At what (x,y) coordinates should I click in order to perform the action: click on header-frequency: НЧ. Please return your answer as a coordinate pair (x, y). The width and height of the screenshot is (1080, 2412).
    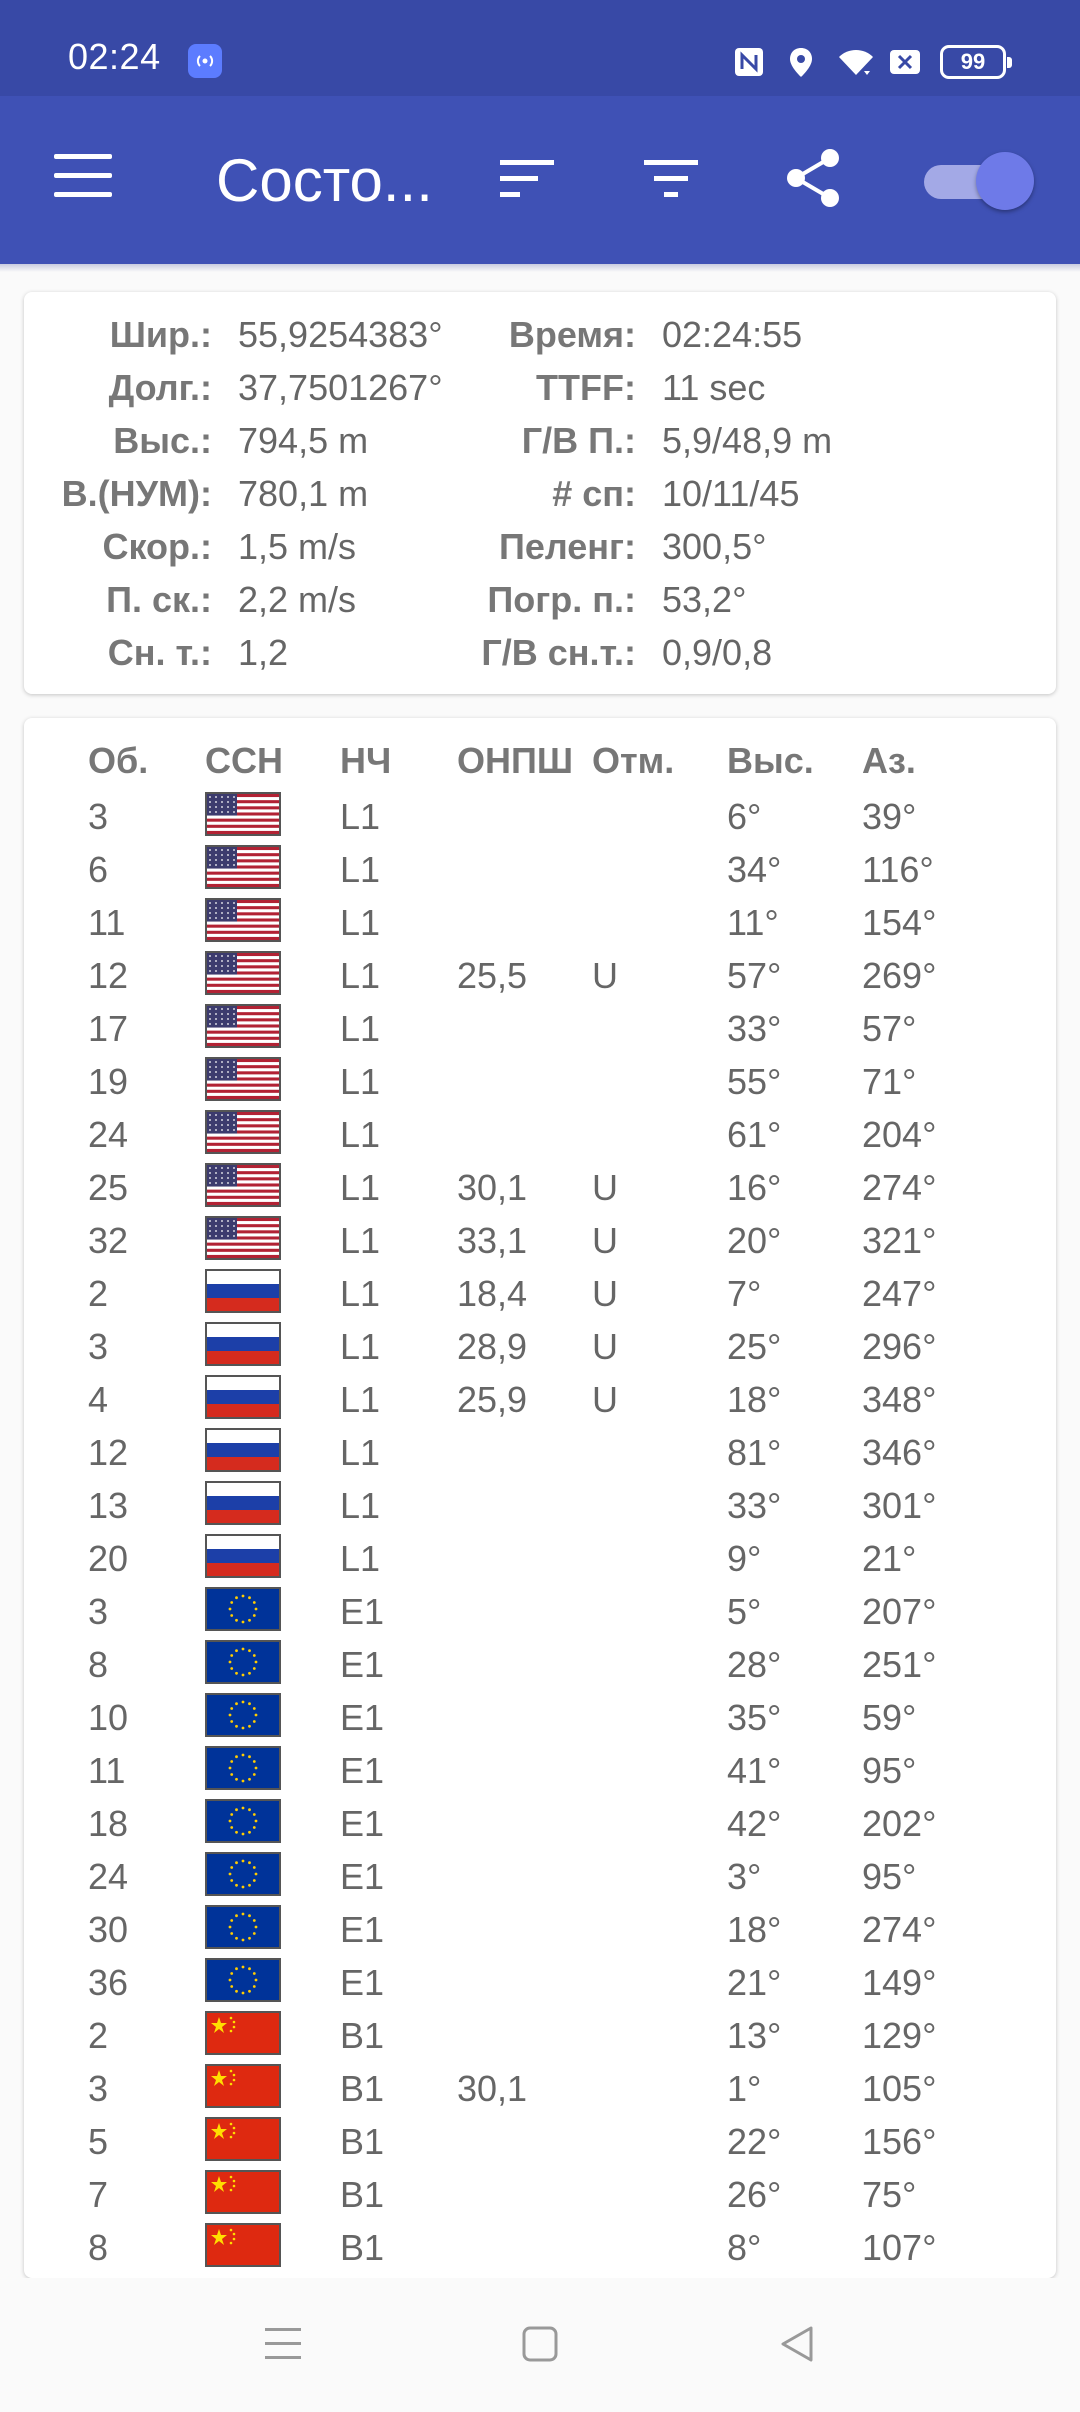
    Looking at the image, I should click on (365, 761).